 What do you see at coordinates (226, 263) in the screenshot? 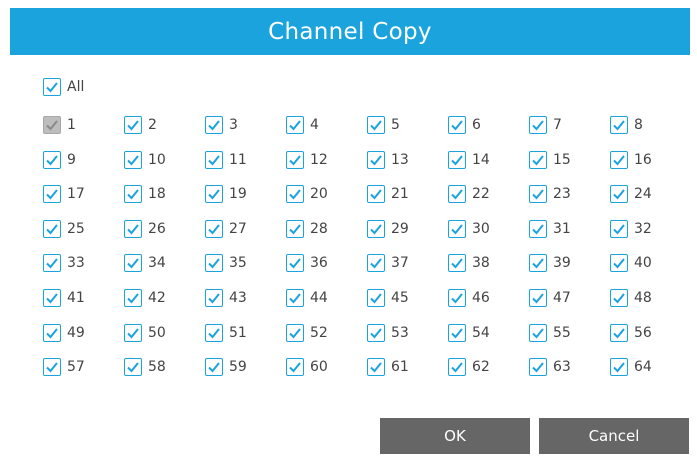
I see `channel-checkbox-35: 35` at bounding box center [226, 263].